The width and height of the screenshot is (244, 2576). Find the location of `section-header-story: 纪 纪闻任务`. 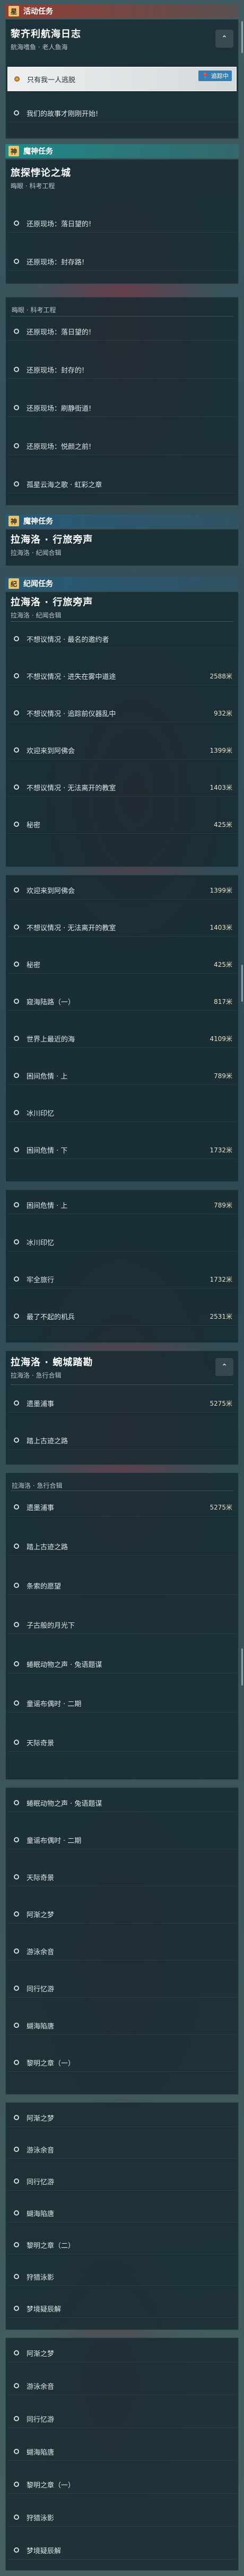

section-header-story: 纪 纪闻任务 is located at coordinates (122, 583).